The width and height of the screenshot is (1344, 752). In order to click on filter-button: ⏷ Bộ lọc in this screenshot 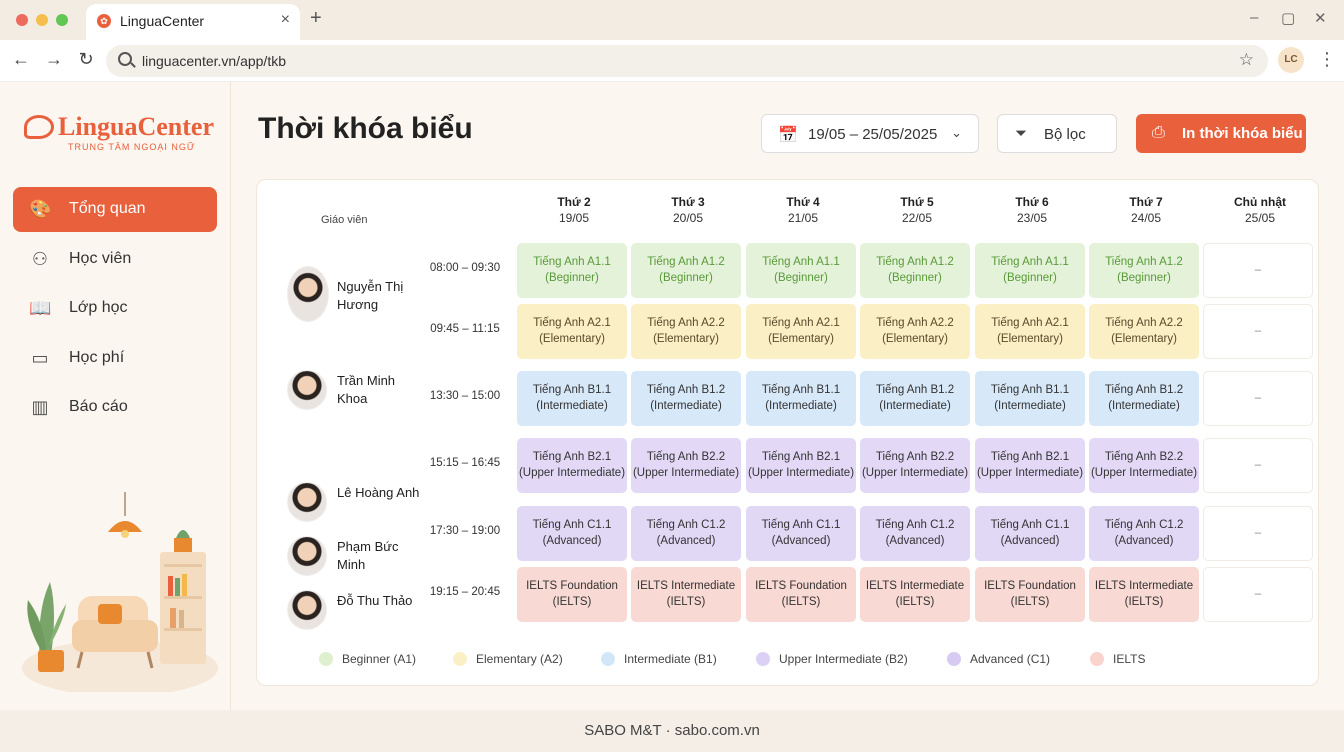, I will do `click(1057, 133)`.